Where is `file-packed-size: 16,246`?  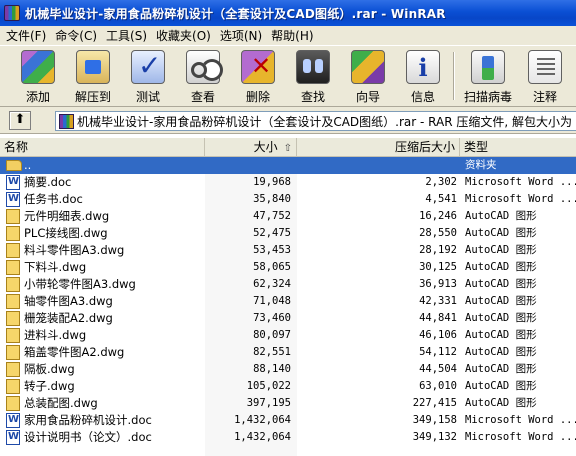 file-packed-size: 16,246 is located at coordinates (438, 216).